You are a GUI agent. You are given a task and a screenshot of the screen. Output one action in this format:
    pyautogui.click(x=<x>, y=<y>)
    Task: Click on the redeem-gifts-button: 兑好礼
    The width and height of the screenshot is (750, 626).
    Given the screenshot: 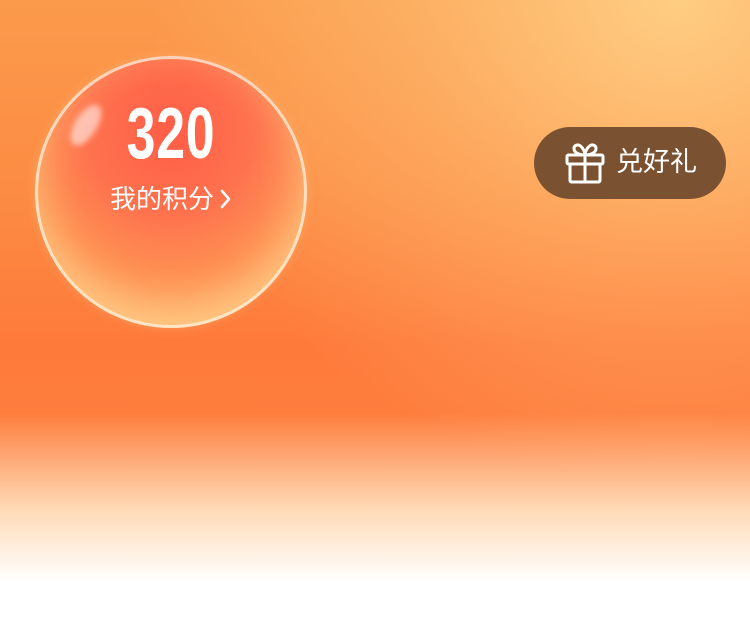 What is the action you would take?
    pyautogui.click(x=630, y=163)
    